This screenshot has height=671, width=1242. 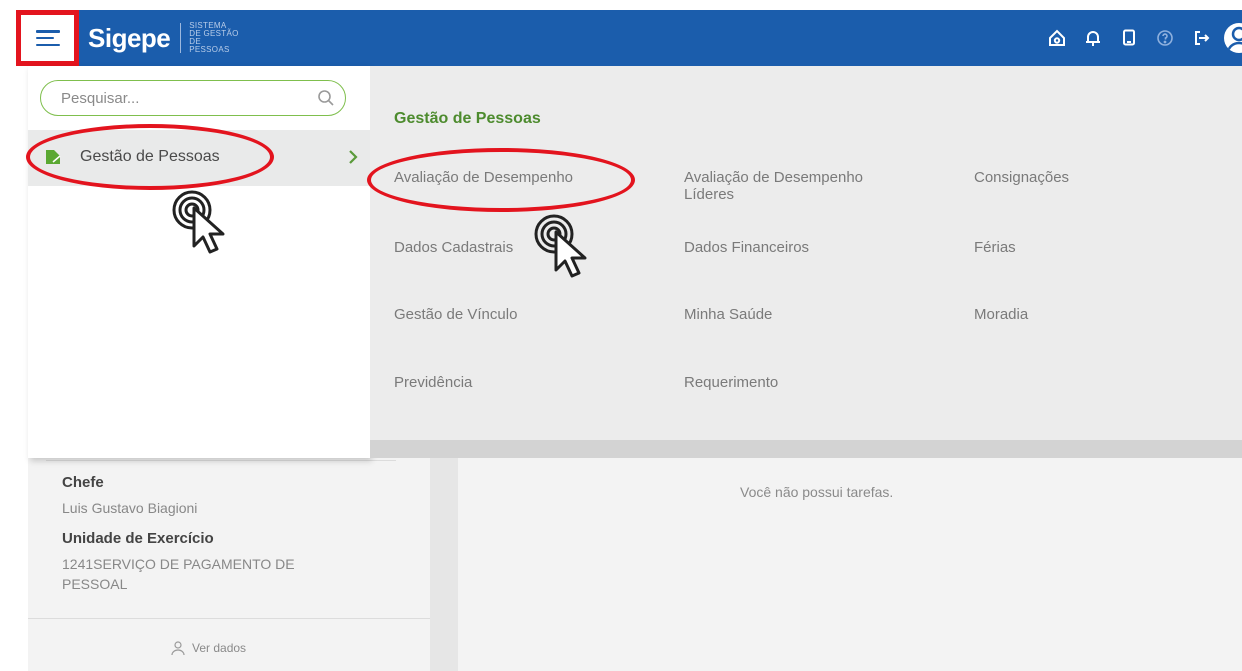 I want to click on sidebar-item-label: Gestão de Pessoas, so click(x=150, y=156).